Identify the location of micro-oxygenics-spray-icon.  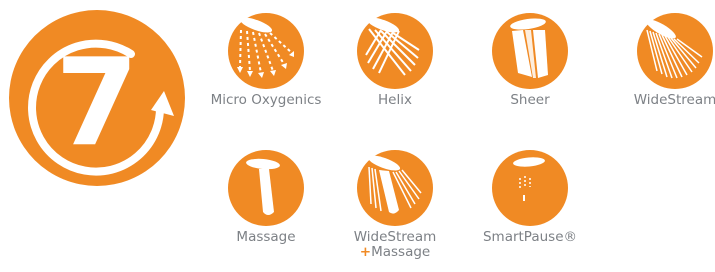
(266, 51).